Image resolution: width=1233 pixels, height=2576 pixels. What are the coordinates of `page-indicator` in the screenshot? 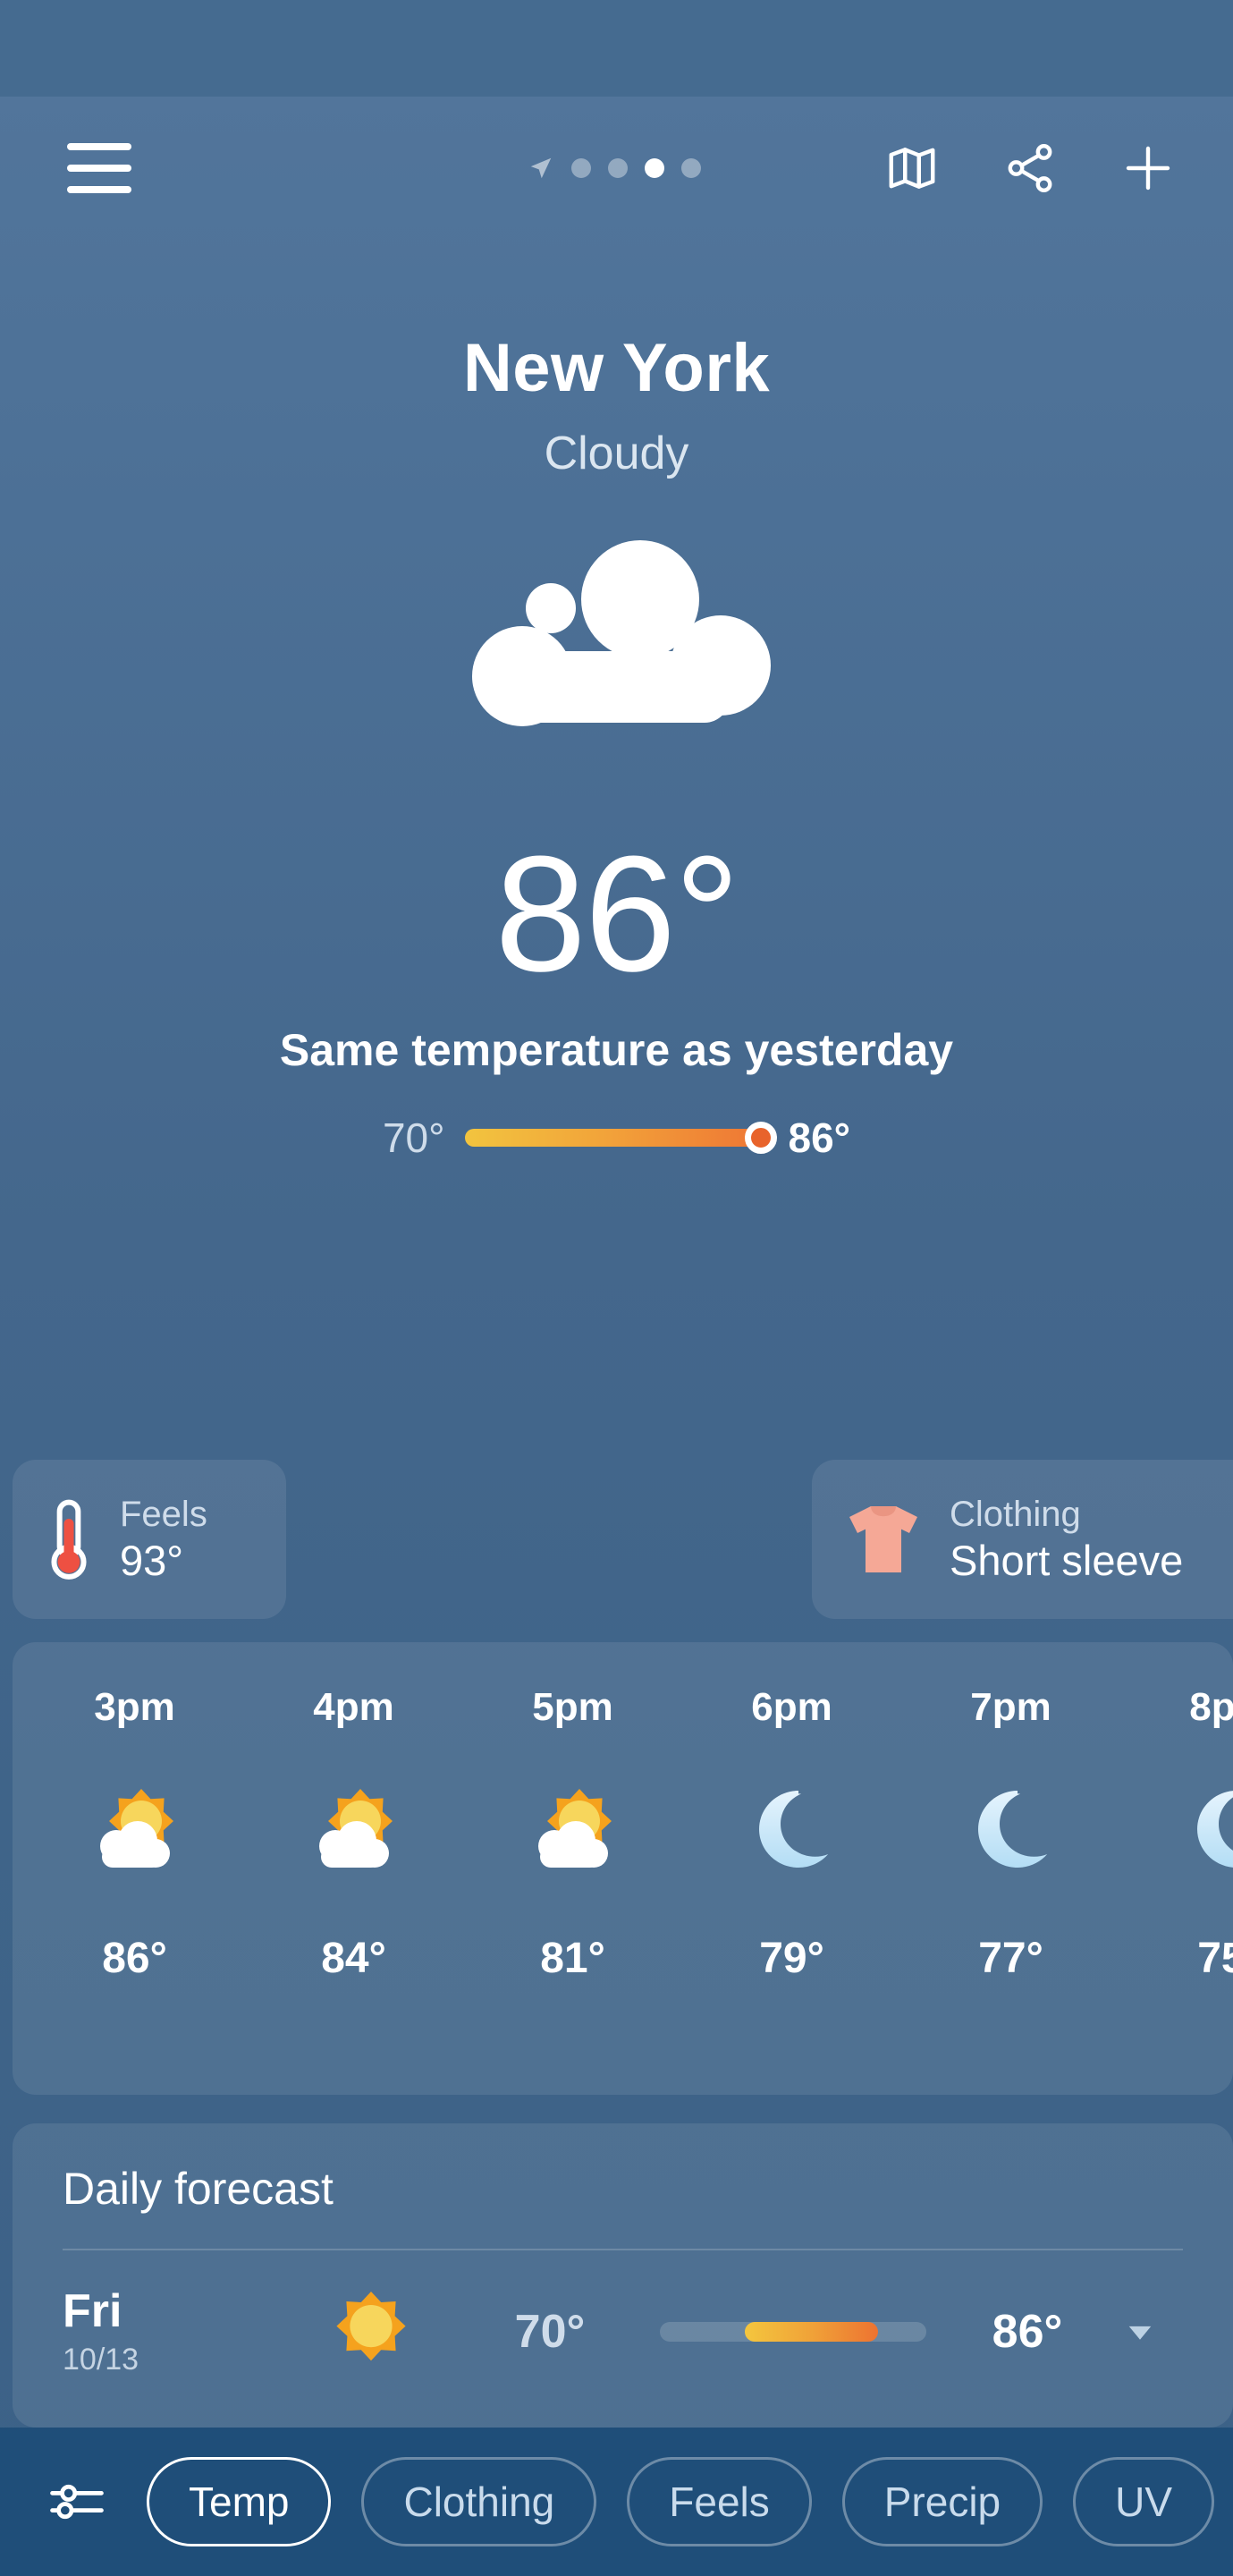 It's located at (614, 168).